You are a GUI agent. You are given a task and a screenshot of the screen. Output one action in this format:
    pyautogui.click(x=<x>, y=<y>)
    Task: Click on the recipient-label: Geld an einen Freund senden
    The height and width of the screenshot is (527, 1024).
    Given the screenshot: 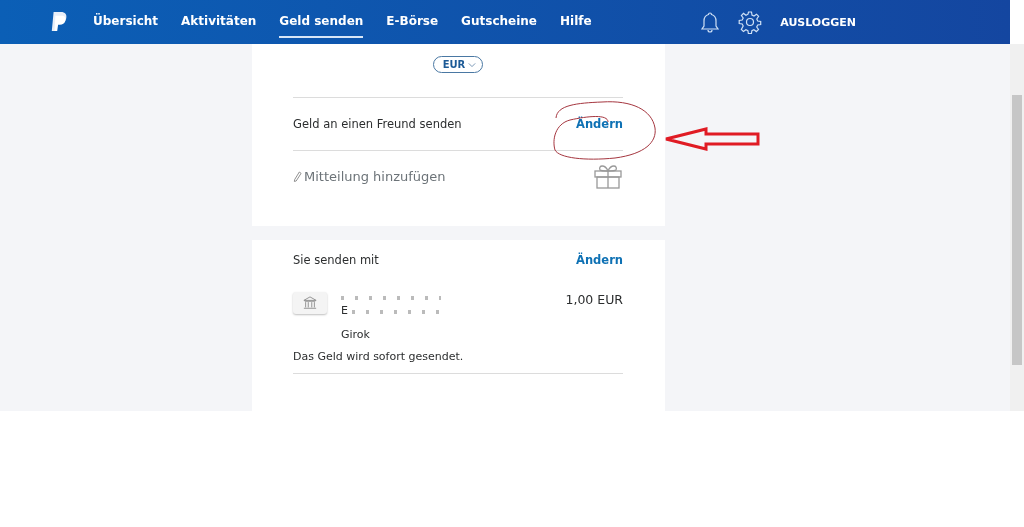 What is the action you would take?
    pyautogui.click(x=377, y=124)
    